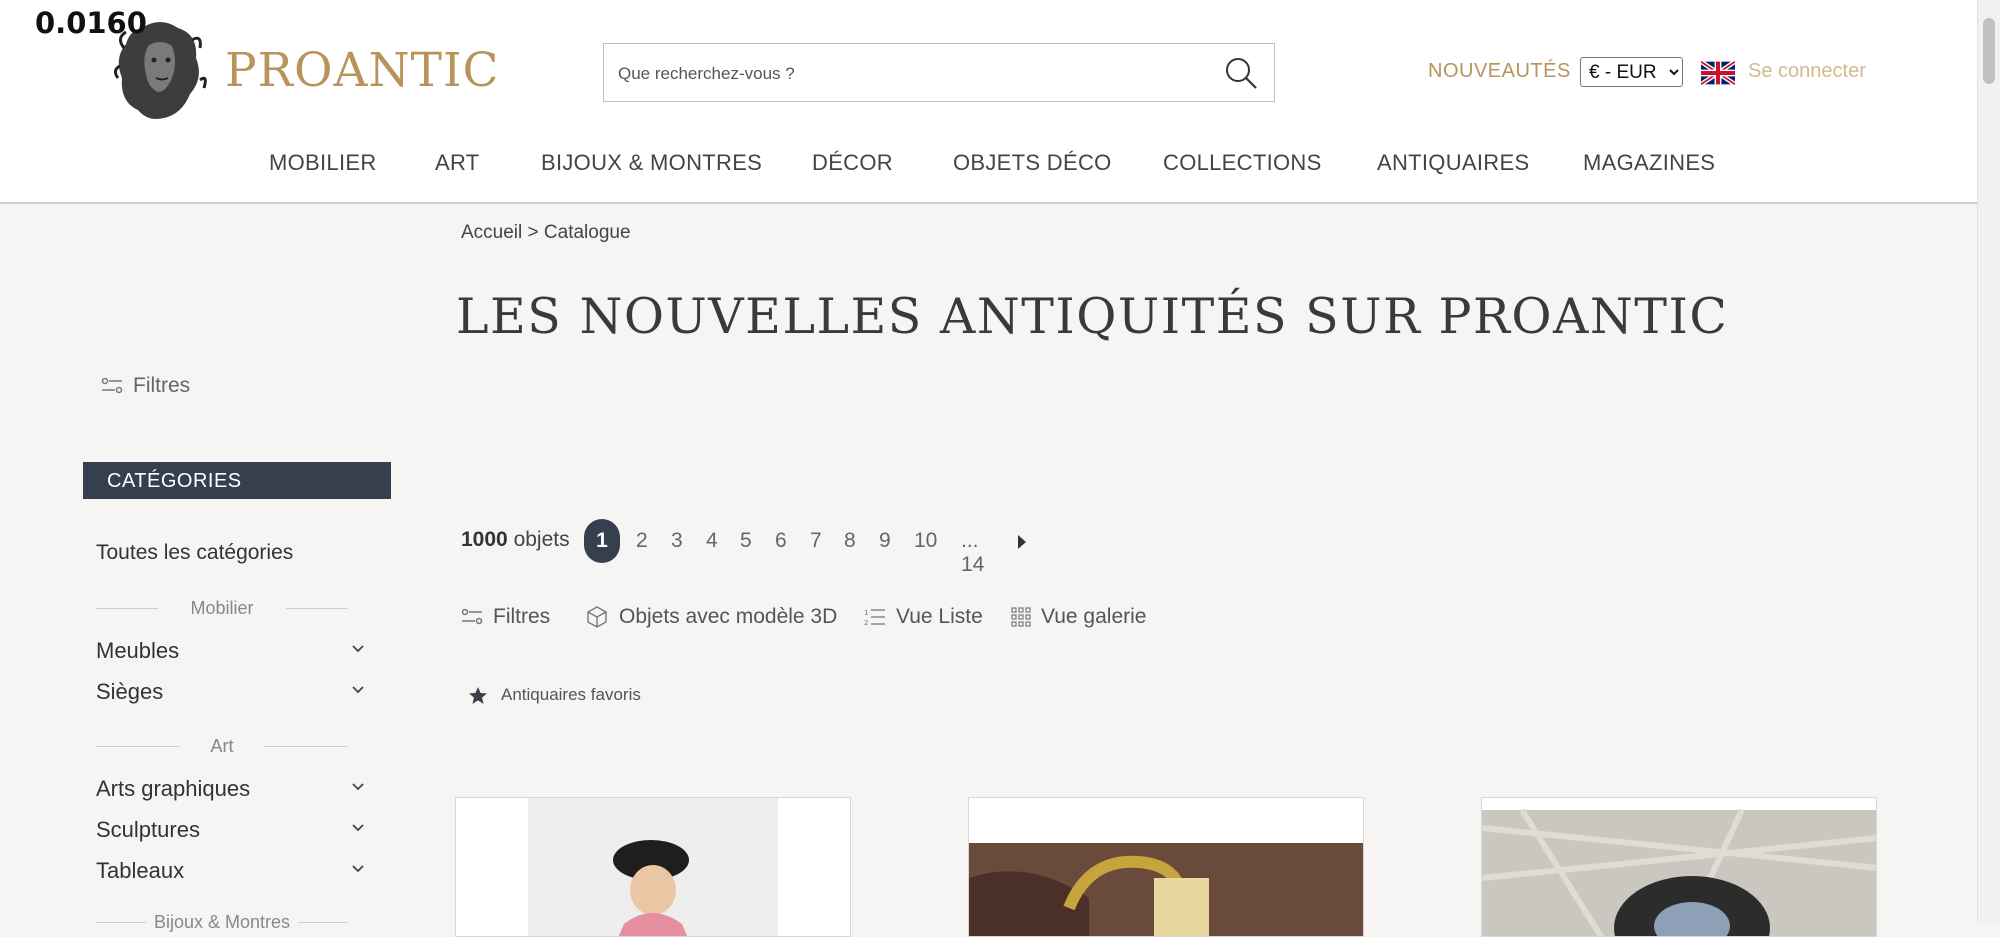 This screenshot has width=2000, height=937. What do you see at coordinates (1021, 617) in the screenshot?
I see `gallery-view-icon` at bounding box center [1021, 617].